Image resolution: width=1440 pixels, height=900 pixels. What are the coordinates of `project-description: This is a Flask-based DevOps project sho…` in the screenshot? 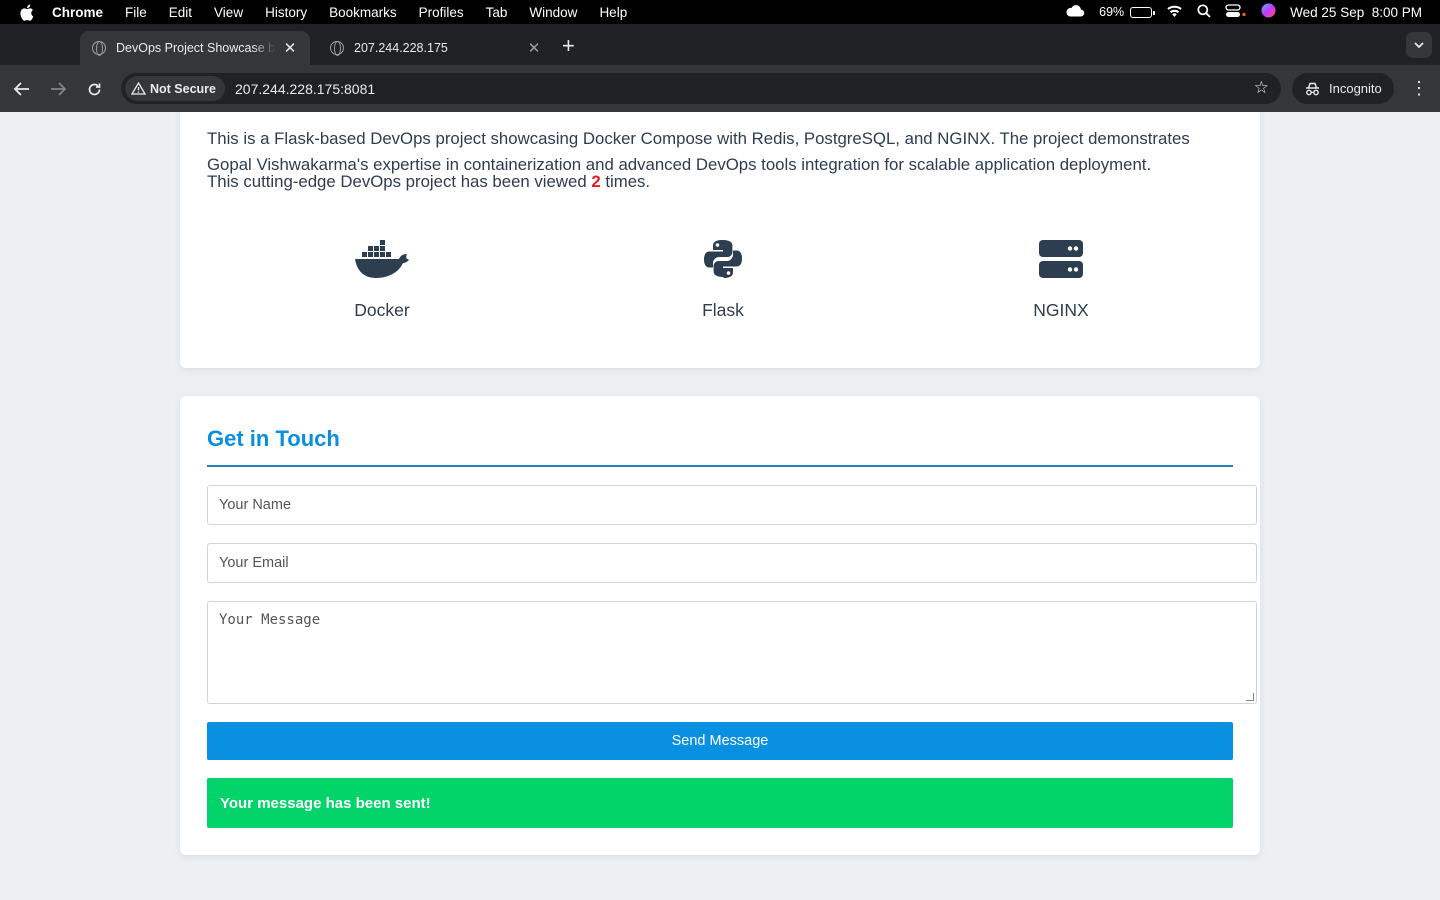 It's located at (698, 151).